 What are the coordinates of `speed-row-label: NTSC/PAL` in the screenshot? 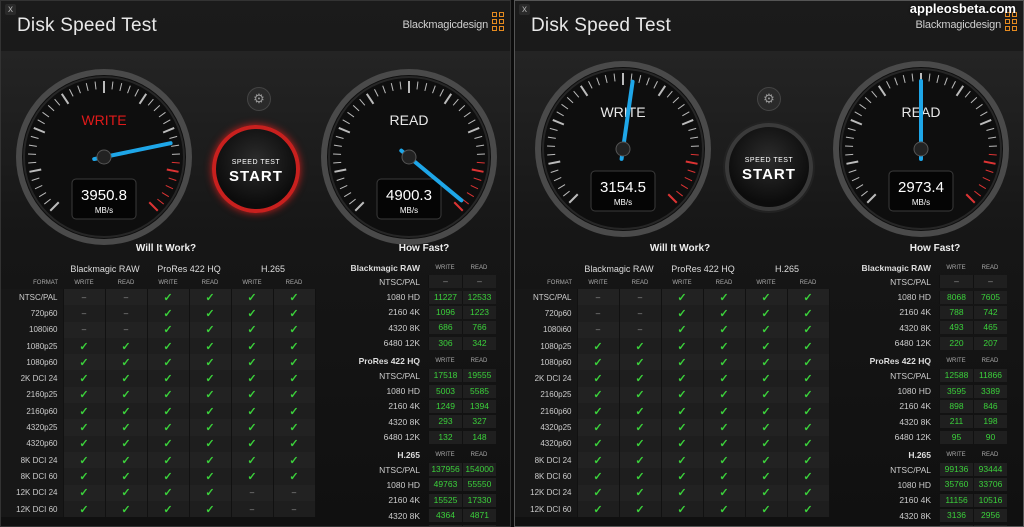 It's located at (910, 375).